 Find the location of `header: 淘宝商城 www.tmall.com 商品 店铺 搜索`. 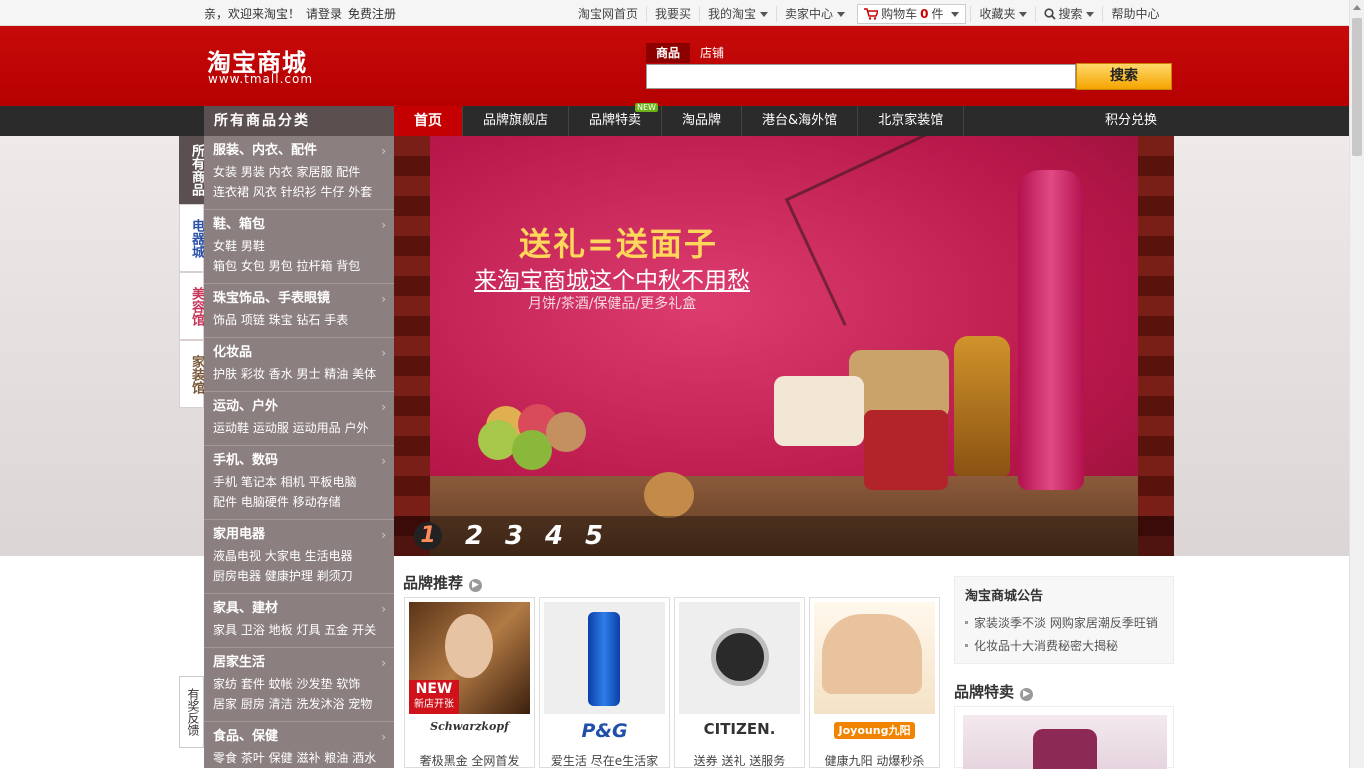

header: 淘宝商城 www.tmall.com 商品 店铺 搜索 is located at coordinates (674, 66).